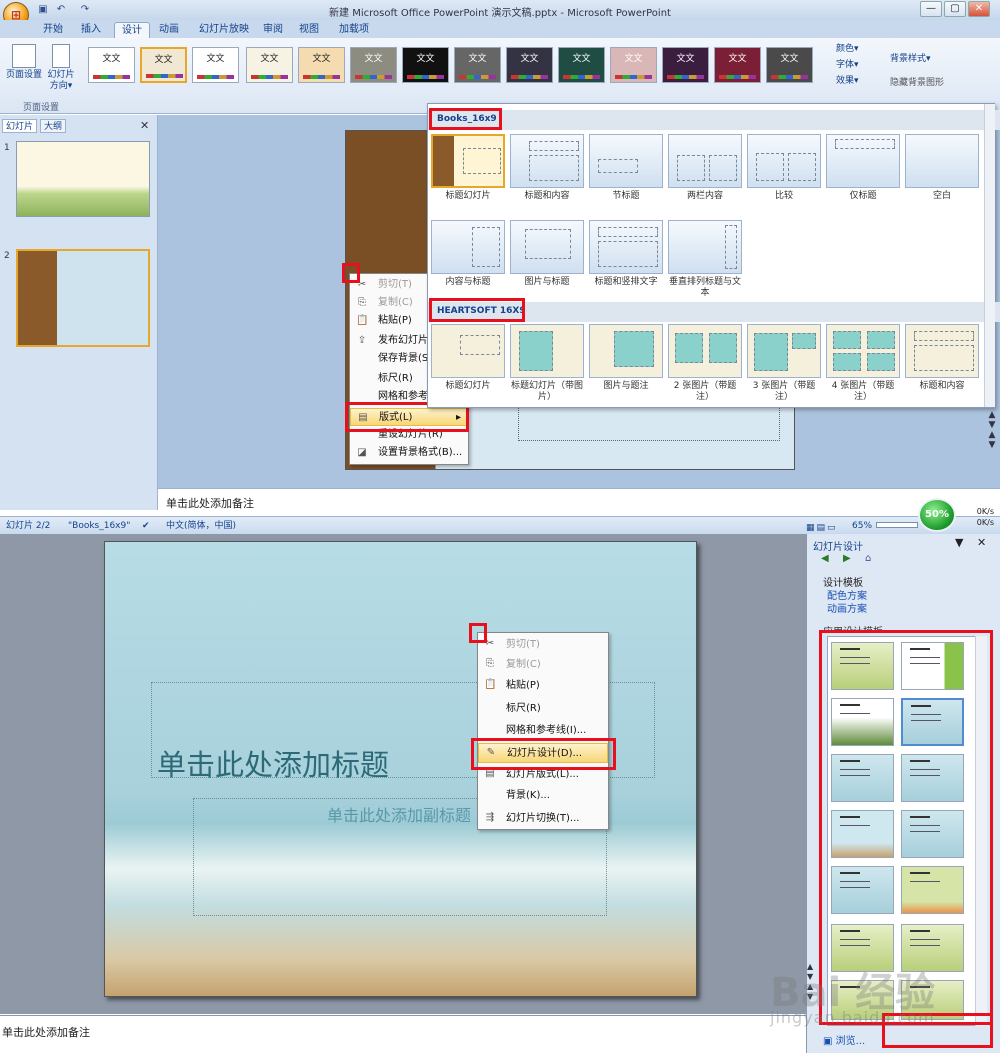  I want to click on tab-addins: 加载项, so click(354, 30).